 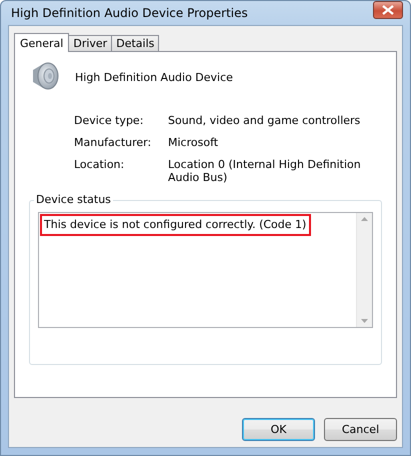 What do you see at coordinates (73, 199) in the screenshot?
I see `group-title: Device status` at bounding box center [73, 199].